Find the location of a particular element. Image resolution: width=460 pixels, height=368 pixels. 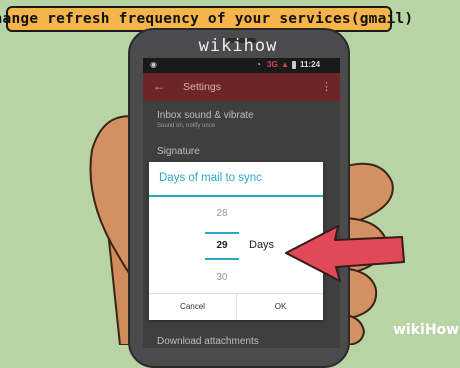

wikihow-corner-logo: wikiHow is located at coordinates (426, 330).